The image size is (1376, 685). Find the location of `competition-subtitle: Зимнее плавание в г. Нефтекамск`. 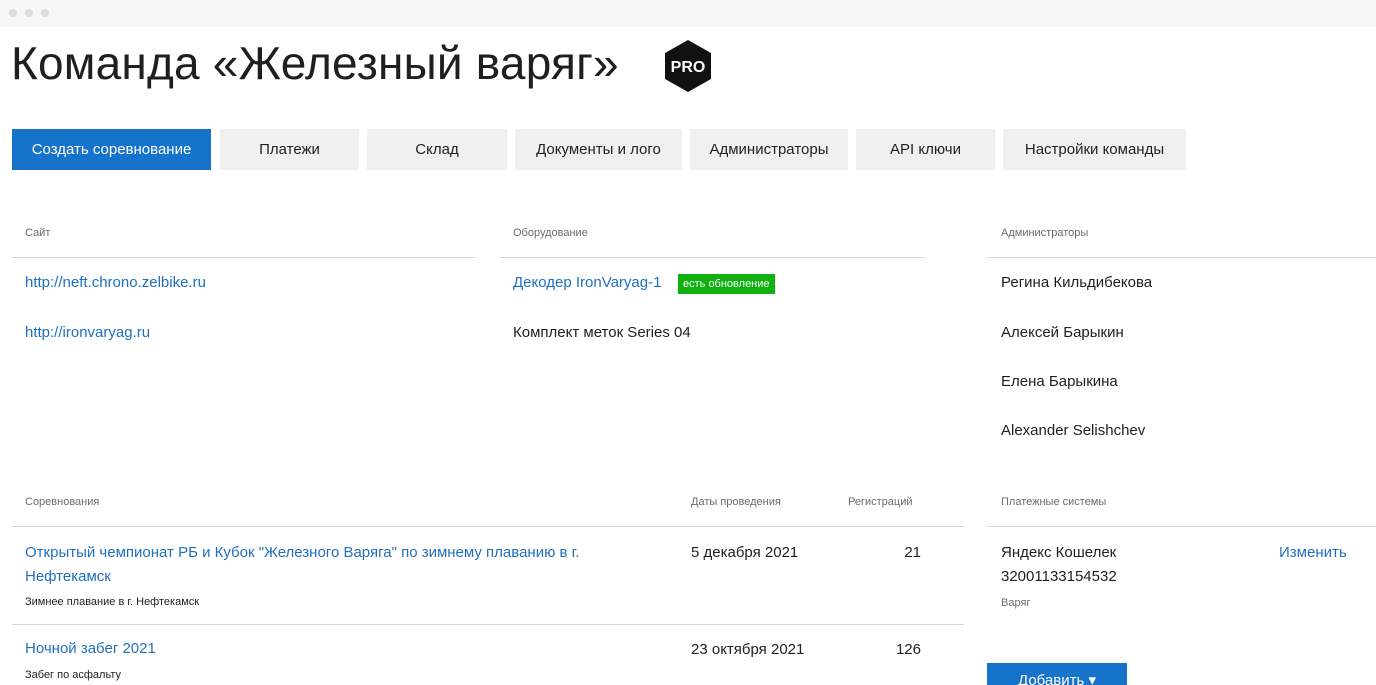

competition-subtitle: Зимнее плавание в г. Нефтекамск is located at coordinates (112, 602).